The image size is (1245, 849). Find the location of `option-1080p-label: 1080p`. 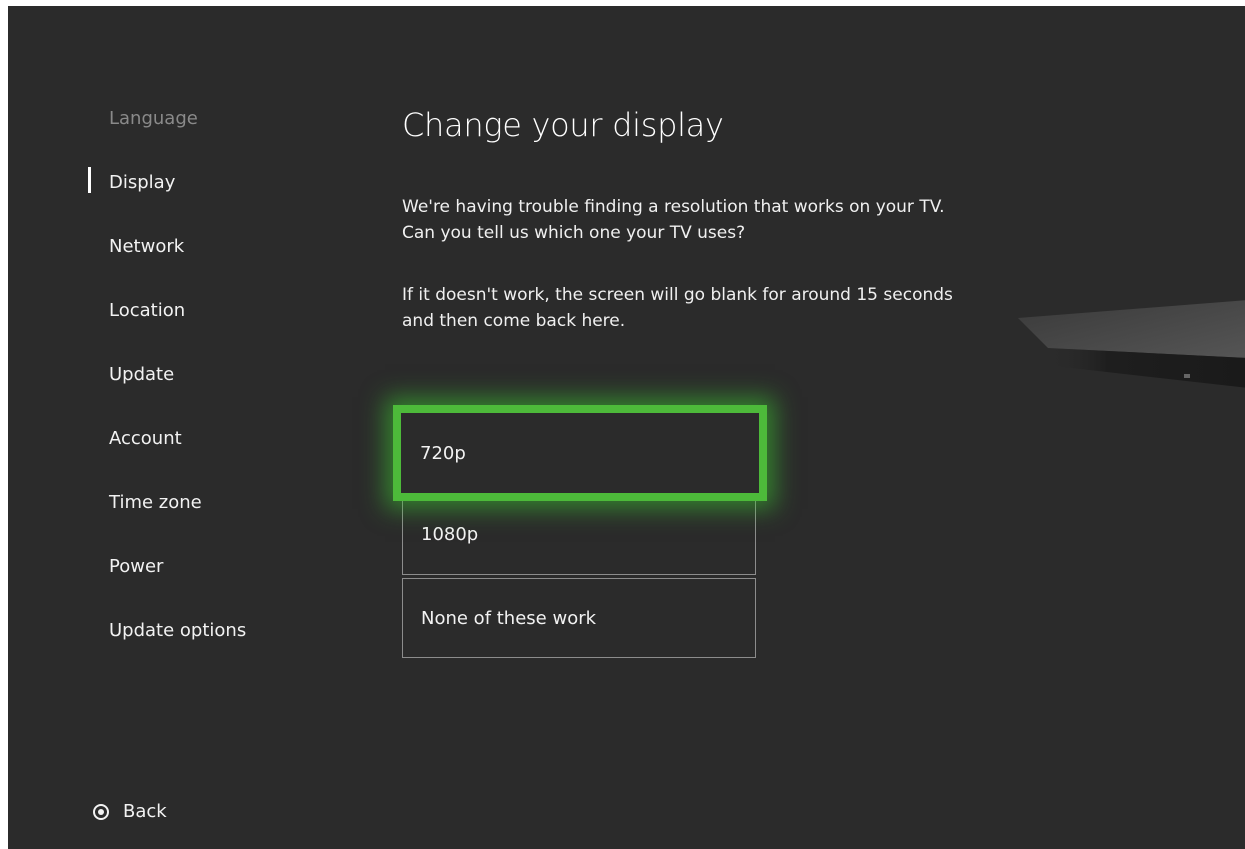

option-1080p-label: 1080p is located at coordinates (450, 534).